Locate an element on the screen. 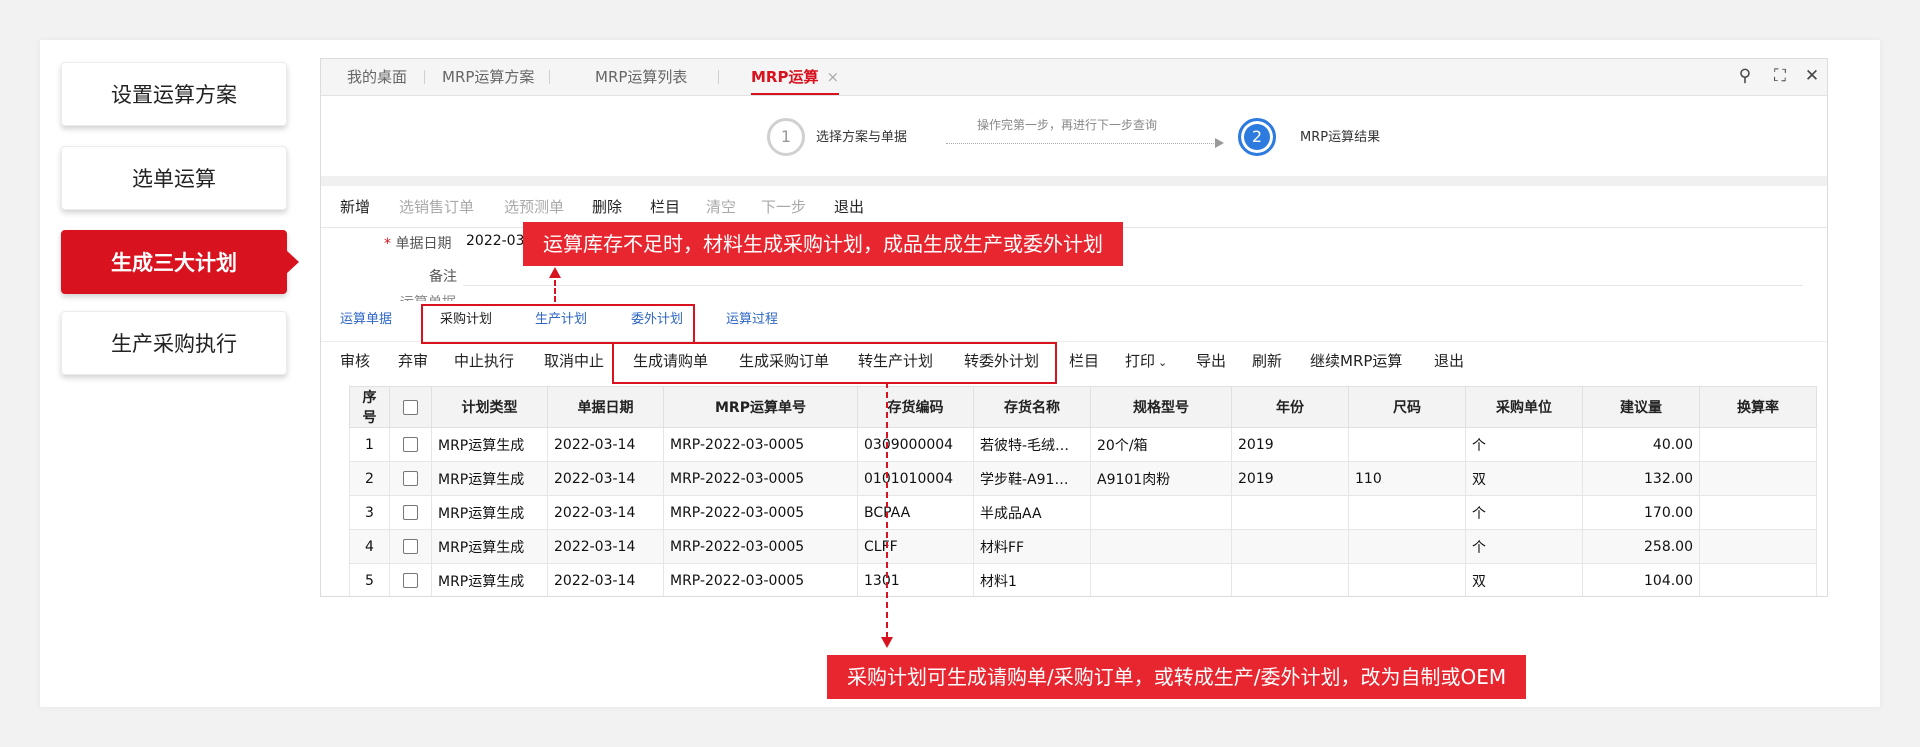 The height and width of the screenshot is (747, 1920). subtab-run-process: 运算过程 is located at coordinates (752, 320).